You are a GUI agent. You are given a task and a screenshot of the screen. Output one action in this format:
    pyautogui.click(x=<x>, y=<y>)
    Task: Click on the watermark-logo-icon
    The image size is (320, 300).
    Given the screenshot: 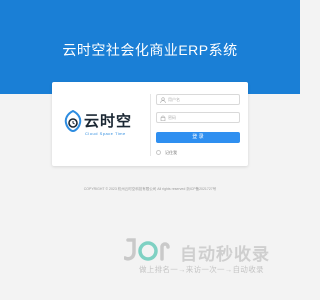 What is the action you would take?
    pyautogui.click(x=147, y=249)
    